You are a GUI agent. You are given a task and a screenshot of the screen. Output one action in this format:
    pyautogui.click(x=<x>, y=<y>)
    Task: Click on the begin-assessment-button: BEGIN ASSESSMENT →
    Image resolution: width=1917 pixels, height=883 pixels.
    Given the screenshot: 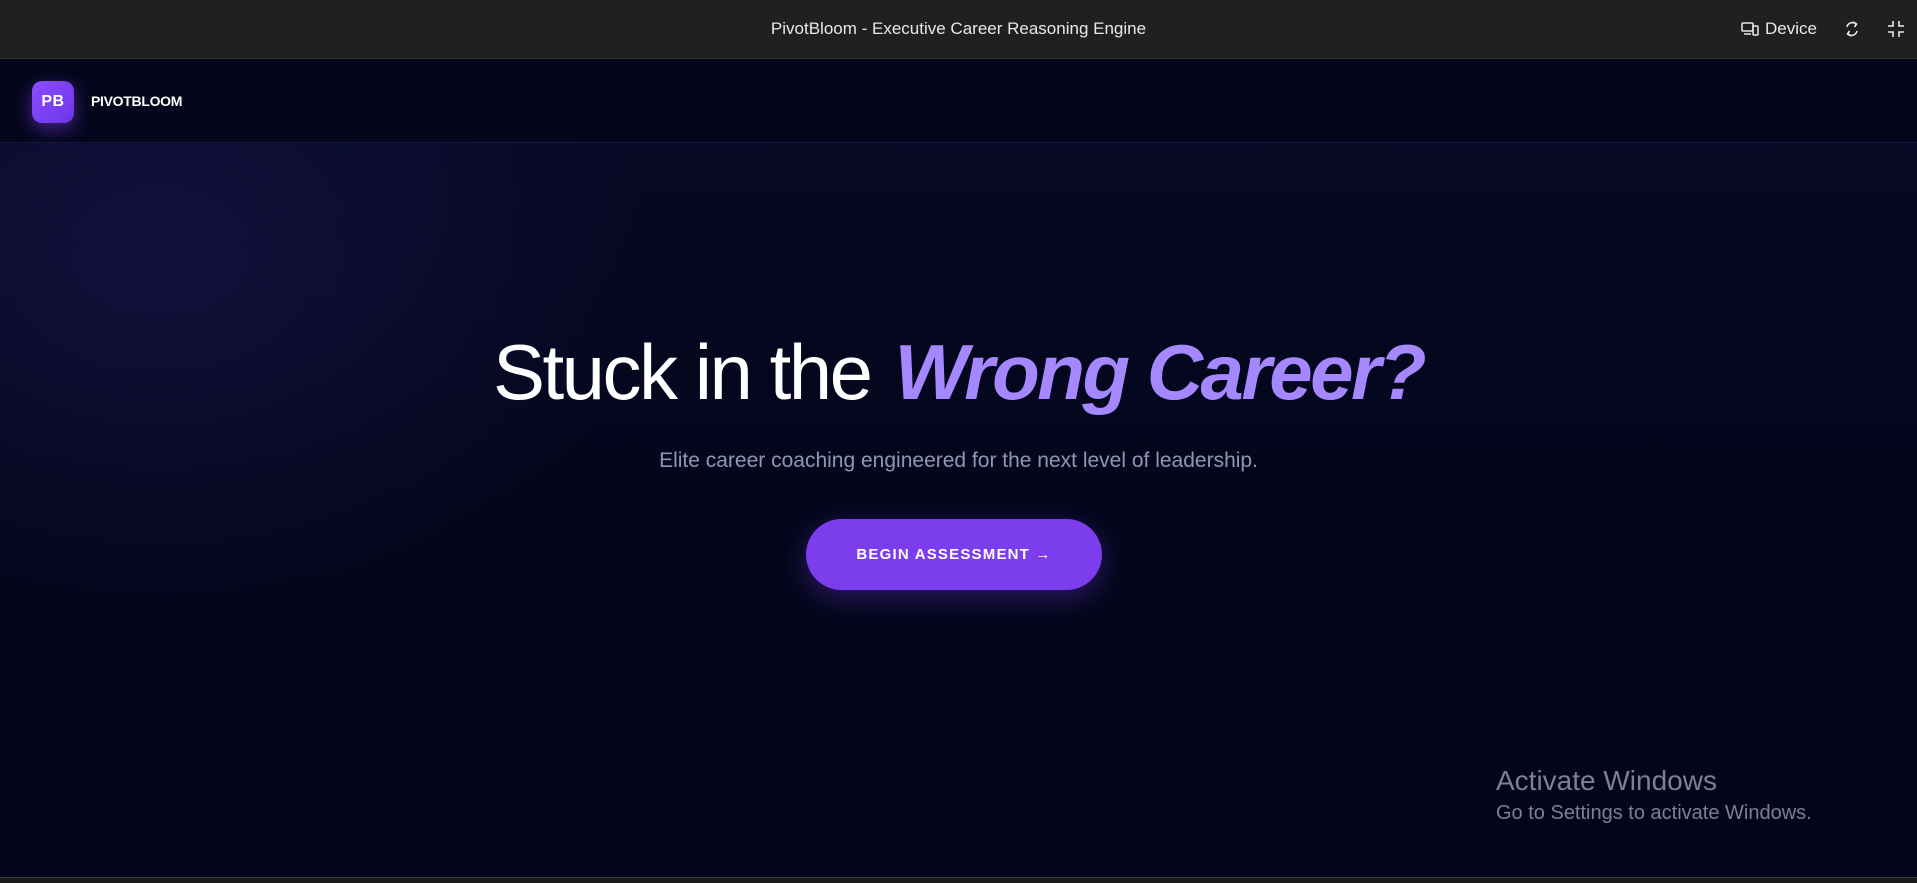 What is the action you would take?
    pyautogui.click(x=954, y=554)
    